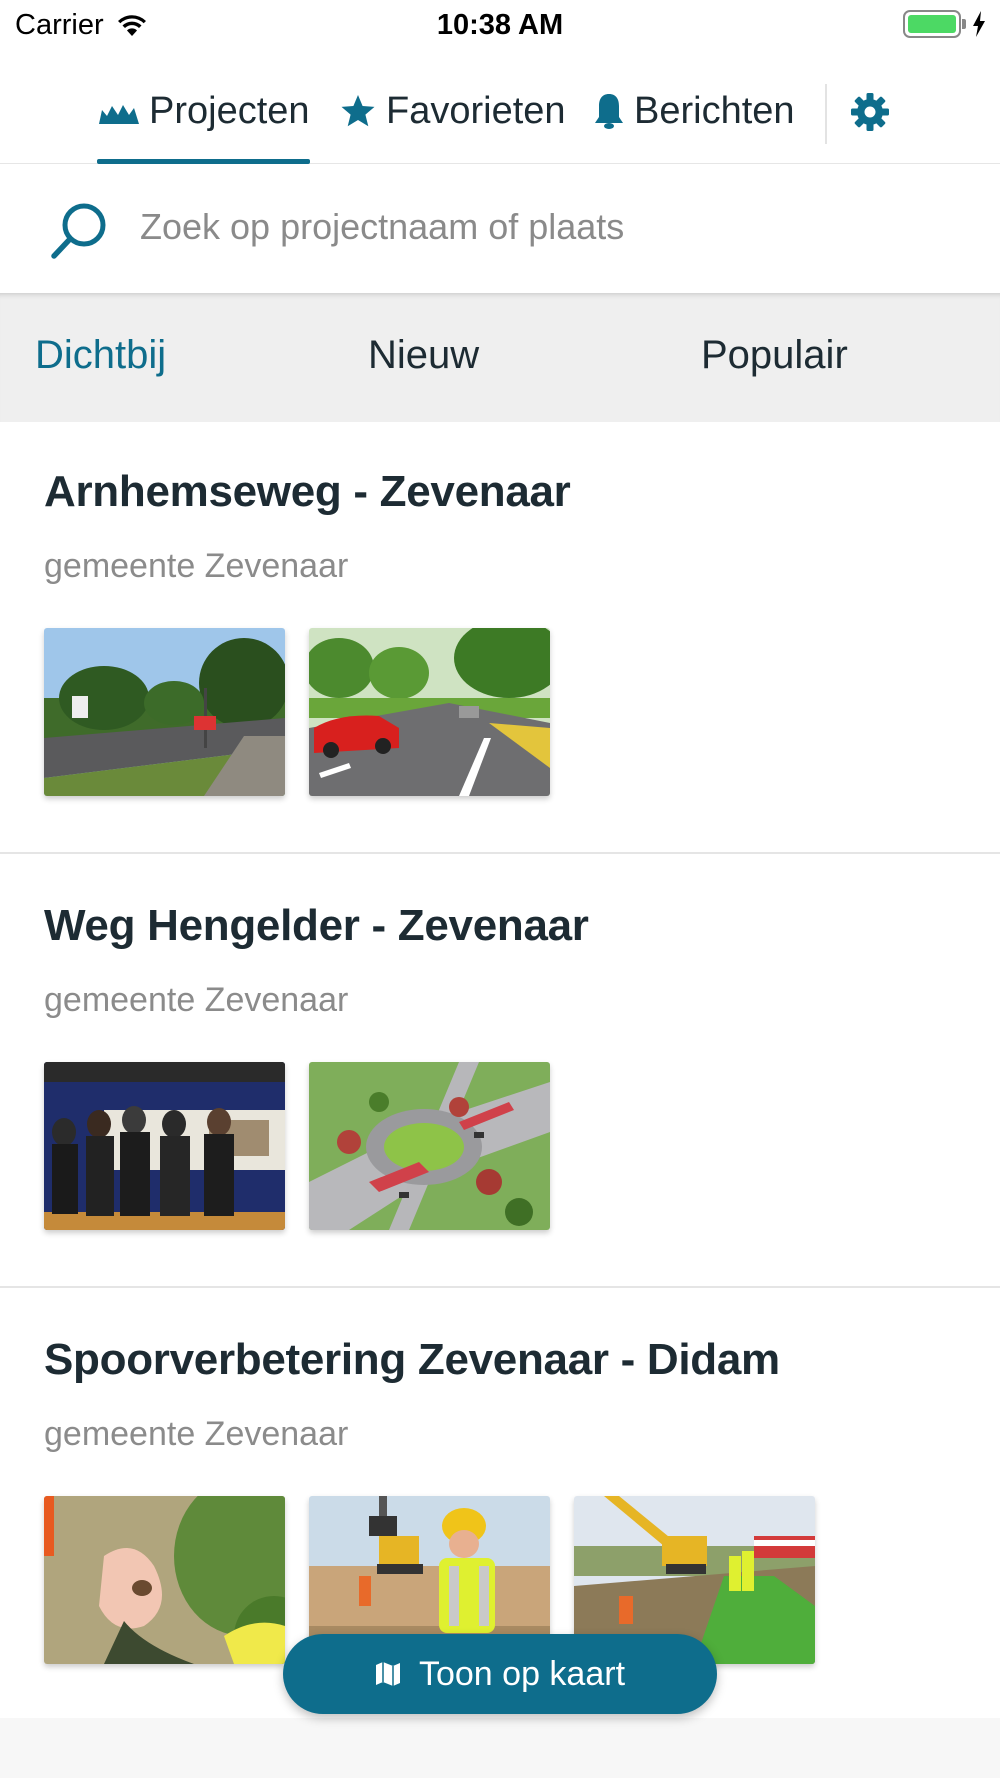 The image size is (1000, 1778). I want to click on filter-tab-nieuw: Nieuw, so click(423, 355).